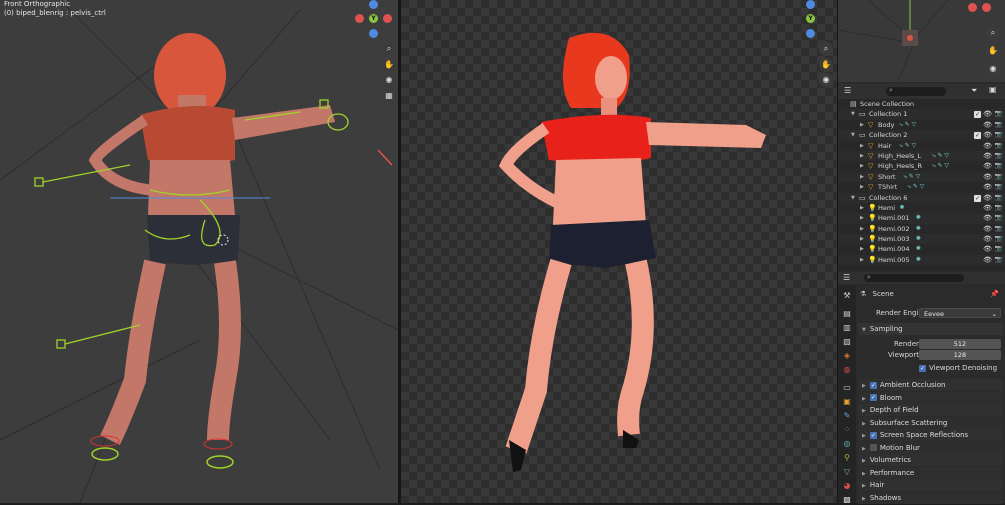  What do you see at coordinates (960, 355) in the screenshot?
I see `viewport-samples-field: 128` at bounding box center [960, 355].